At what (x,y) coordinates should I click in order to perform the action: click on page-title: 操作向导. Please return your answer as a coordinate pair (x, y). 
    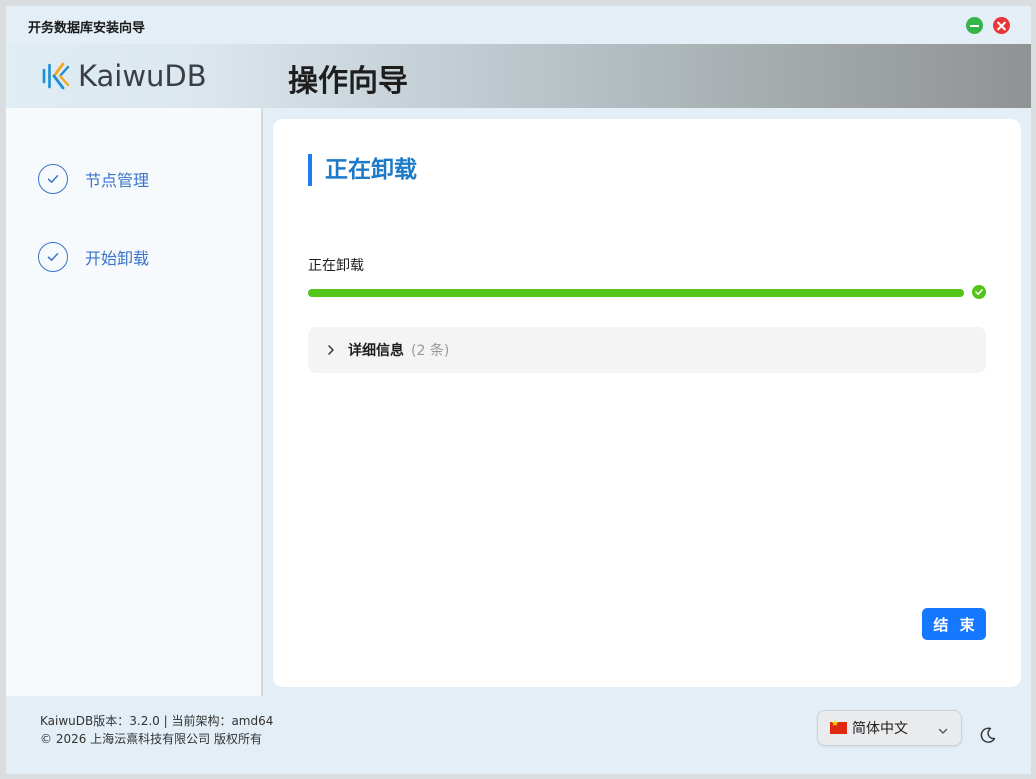
    Looking at the image, I should click on (348, 81).